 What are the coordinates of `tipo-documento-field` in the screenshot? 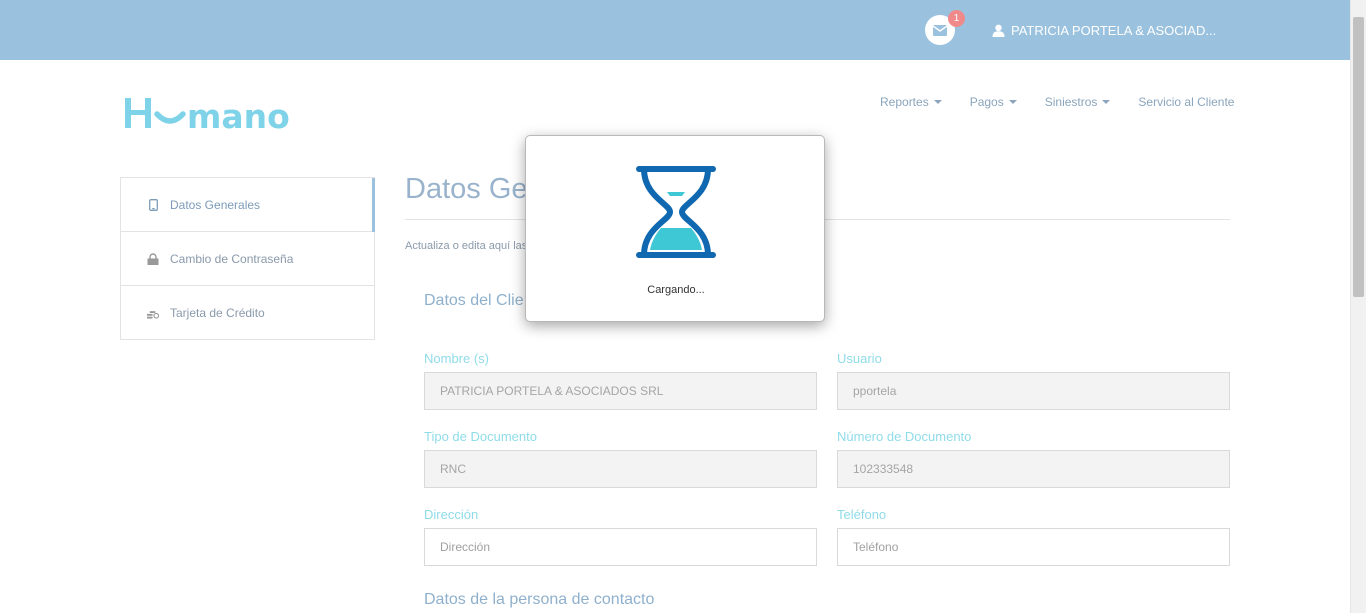 It's located at (620, 469).